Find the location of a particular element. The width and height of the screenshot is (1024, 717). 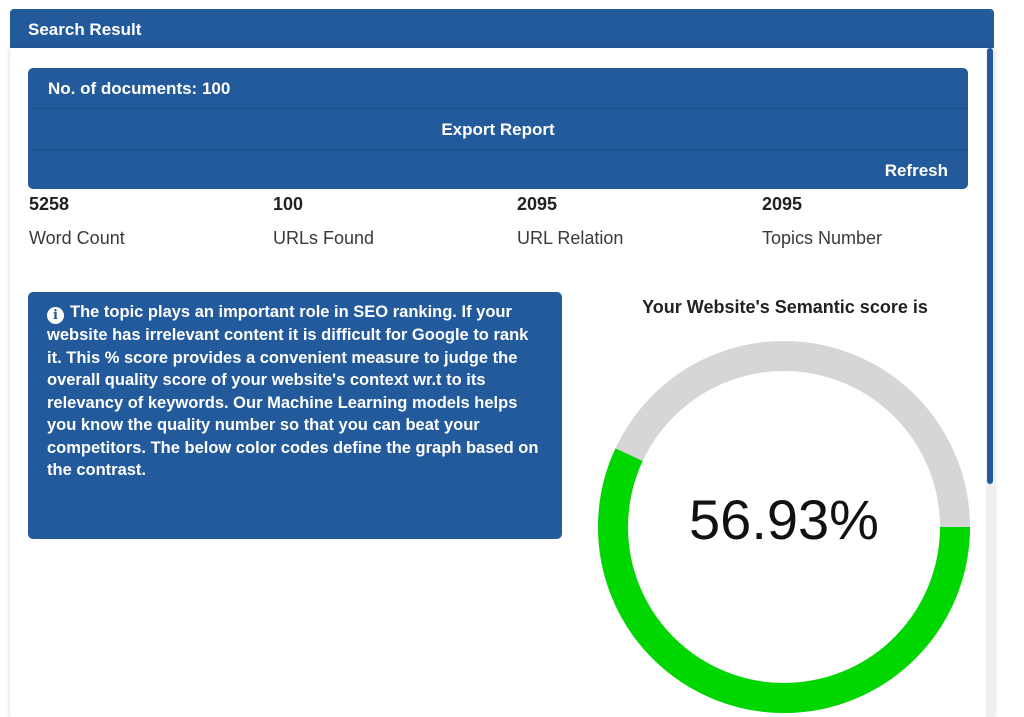

stat-value: 100 is located at coordinates (288, 204).